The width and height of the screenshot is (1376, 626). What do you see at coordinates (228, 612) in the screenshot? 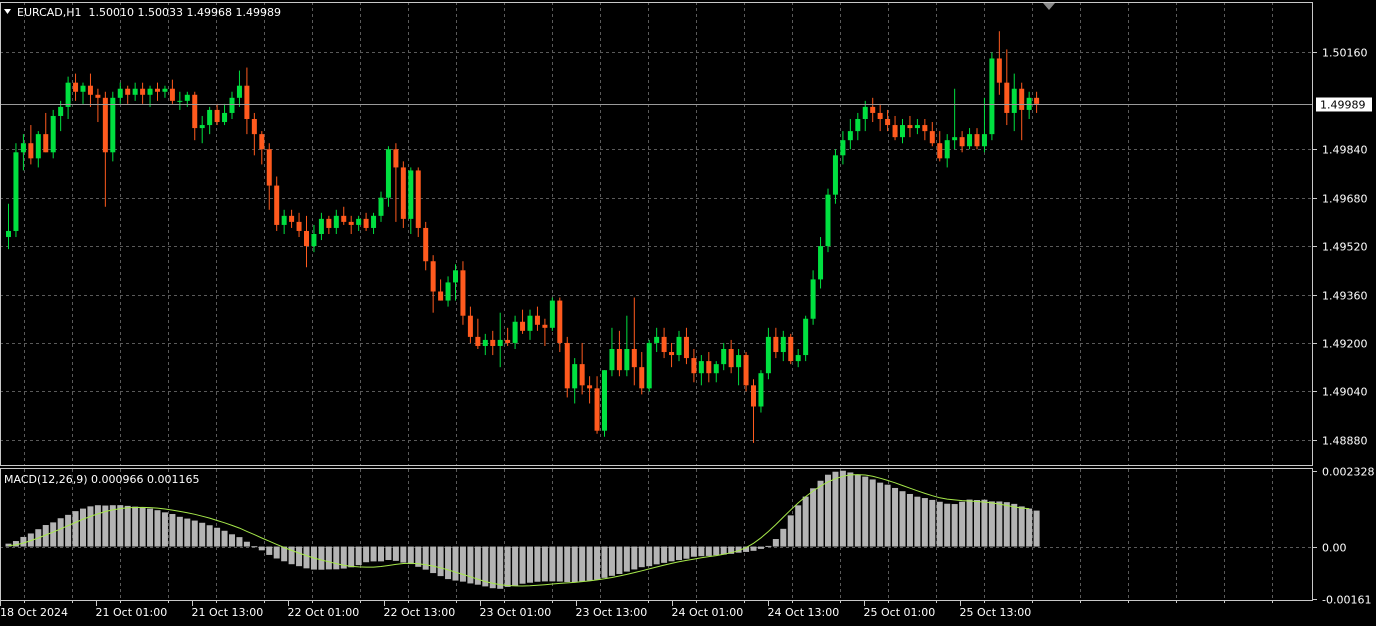
I see `time-axis-tick-label: 21 Oct 13:00` at bounding box center [228, 612].